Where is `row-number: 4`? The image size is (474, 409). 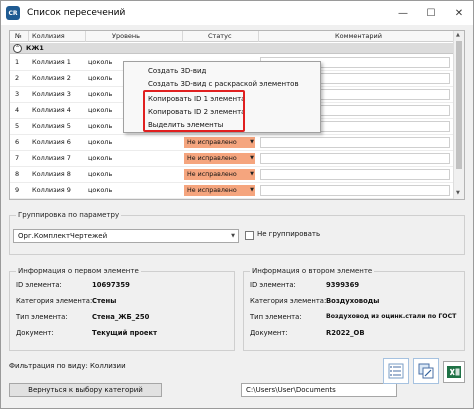 row-number: 4 is located at coordinates (17, 110).